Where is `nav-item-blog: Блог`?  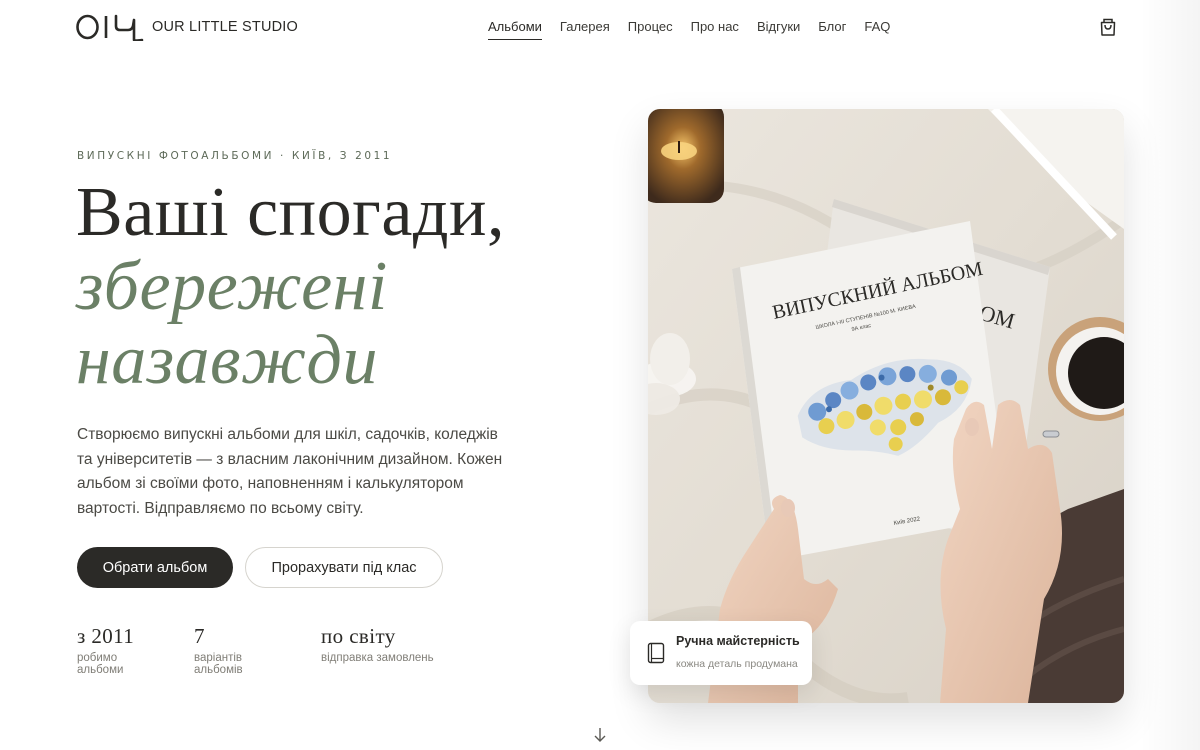 nav-item-blog: Блог is located at coordinates (832, 29).